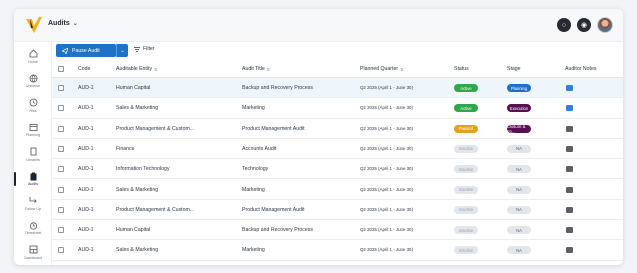 The height and width of the screenshot is (273, 637). I want to click on sidebar-item-label: Risk, so click(33, 110).